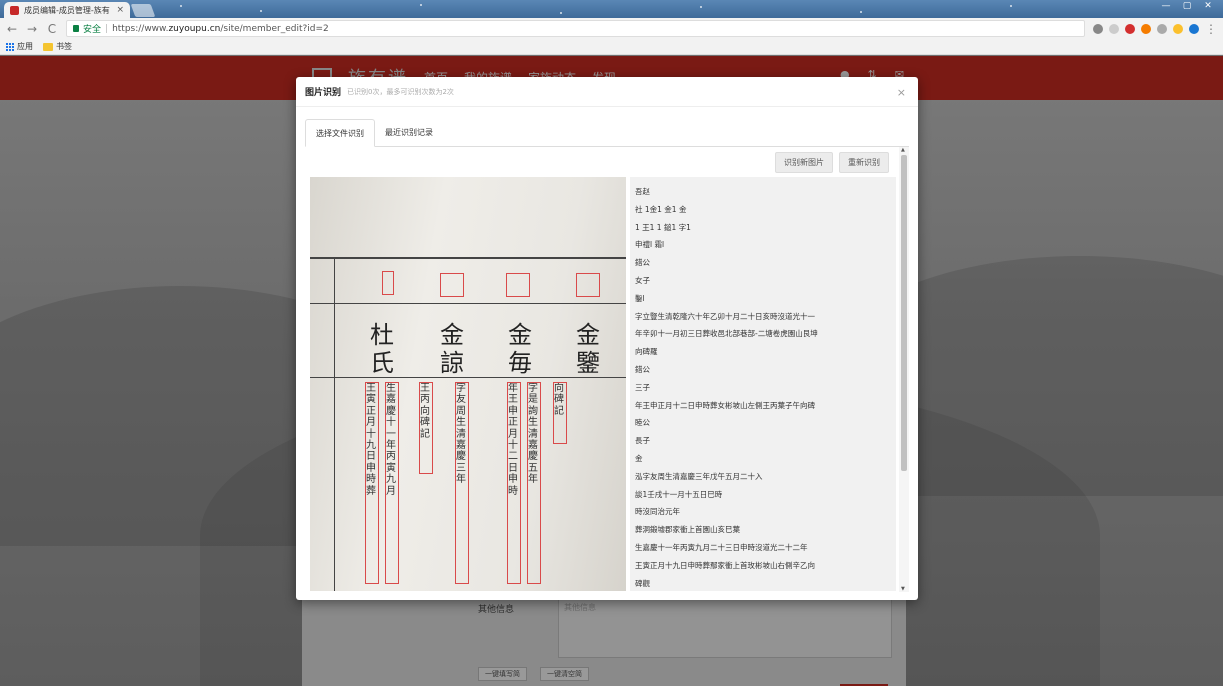 The image size is (1223, 686). Describe the element at coordinates (726, 334) in the screenshot. I see `ocr-line: 年辛卯十一月初三日葬收邑北部巷部-二塘卷虎園山艮坤` at that location.